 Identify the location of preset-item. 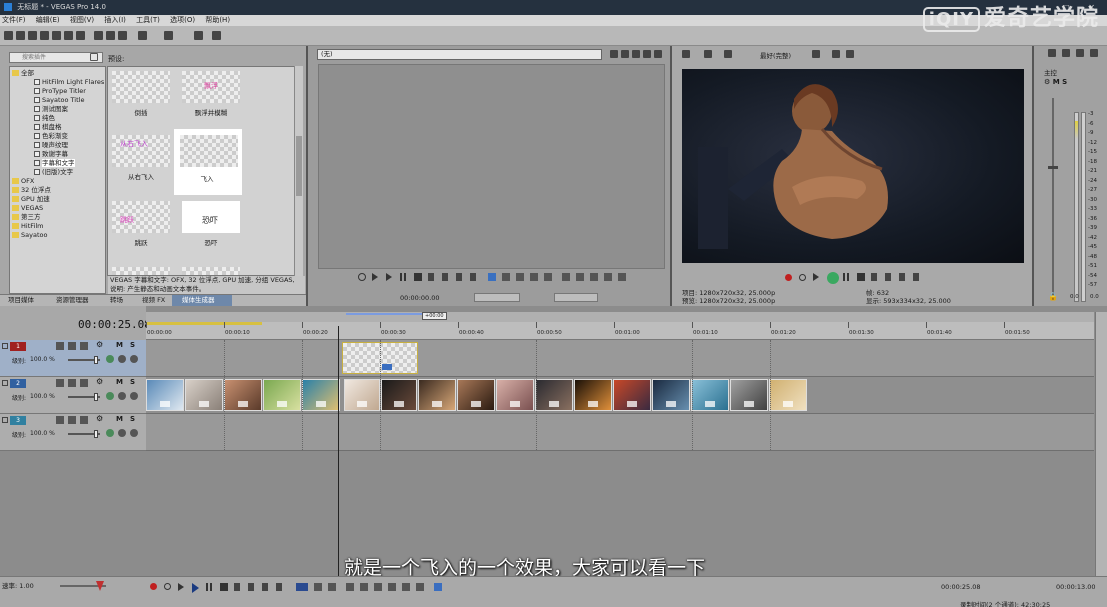
(139, 269).